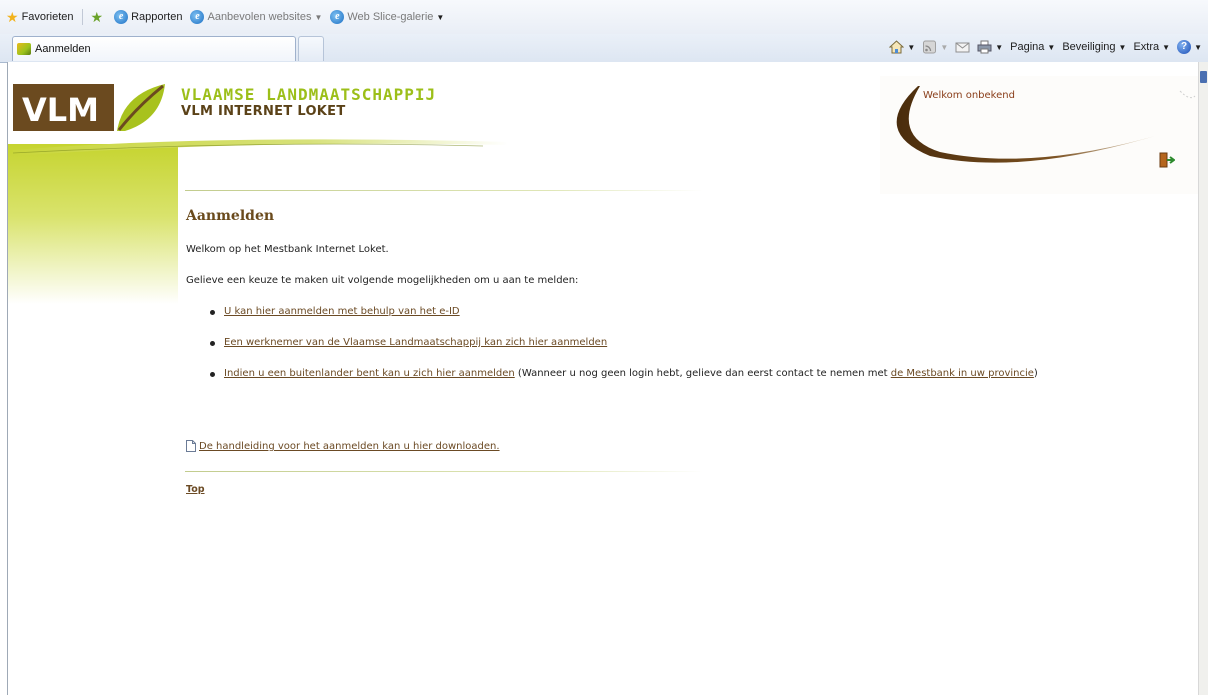  I want to click on tools-menu-label: Extra, so click(1146, 47).